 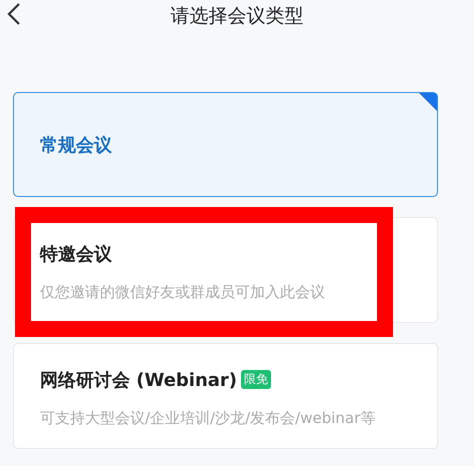 What do you see at coordinates (183, 292) in the screenshot?
I see `meeting-type-description: 仅您邀请的微信好友或群成员可加入此会议` at bounding box center [183, 292].